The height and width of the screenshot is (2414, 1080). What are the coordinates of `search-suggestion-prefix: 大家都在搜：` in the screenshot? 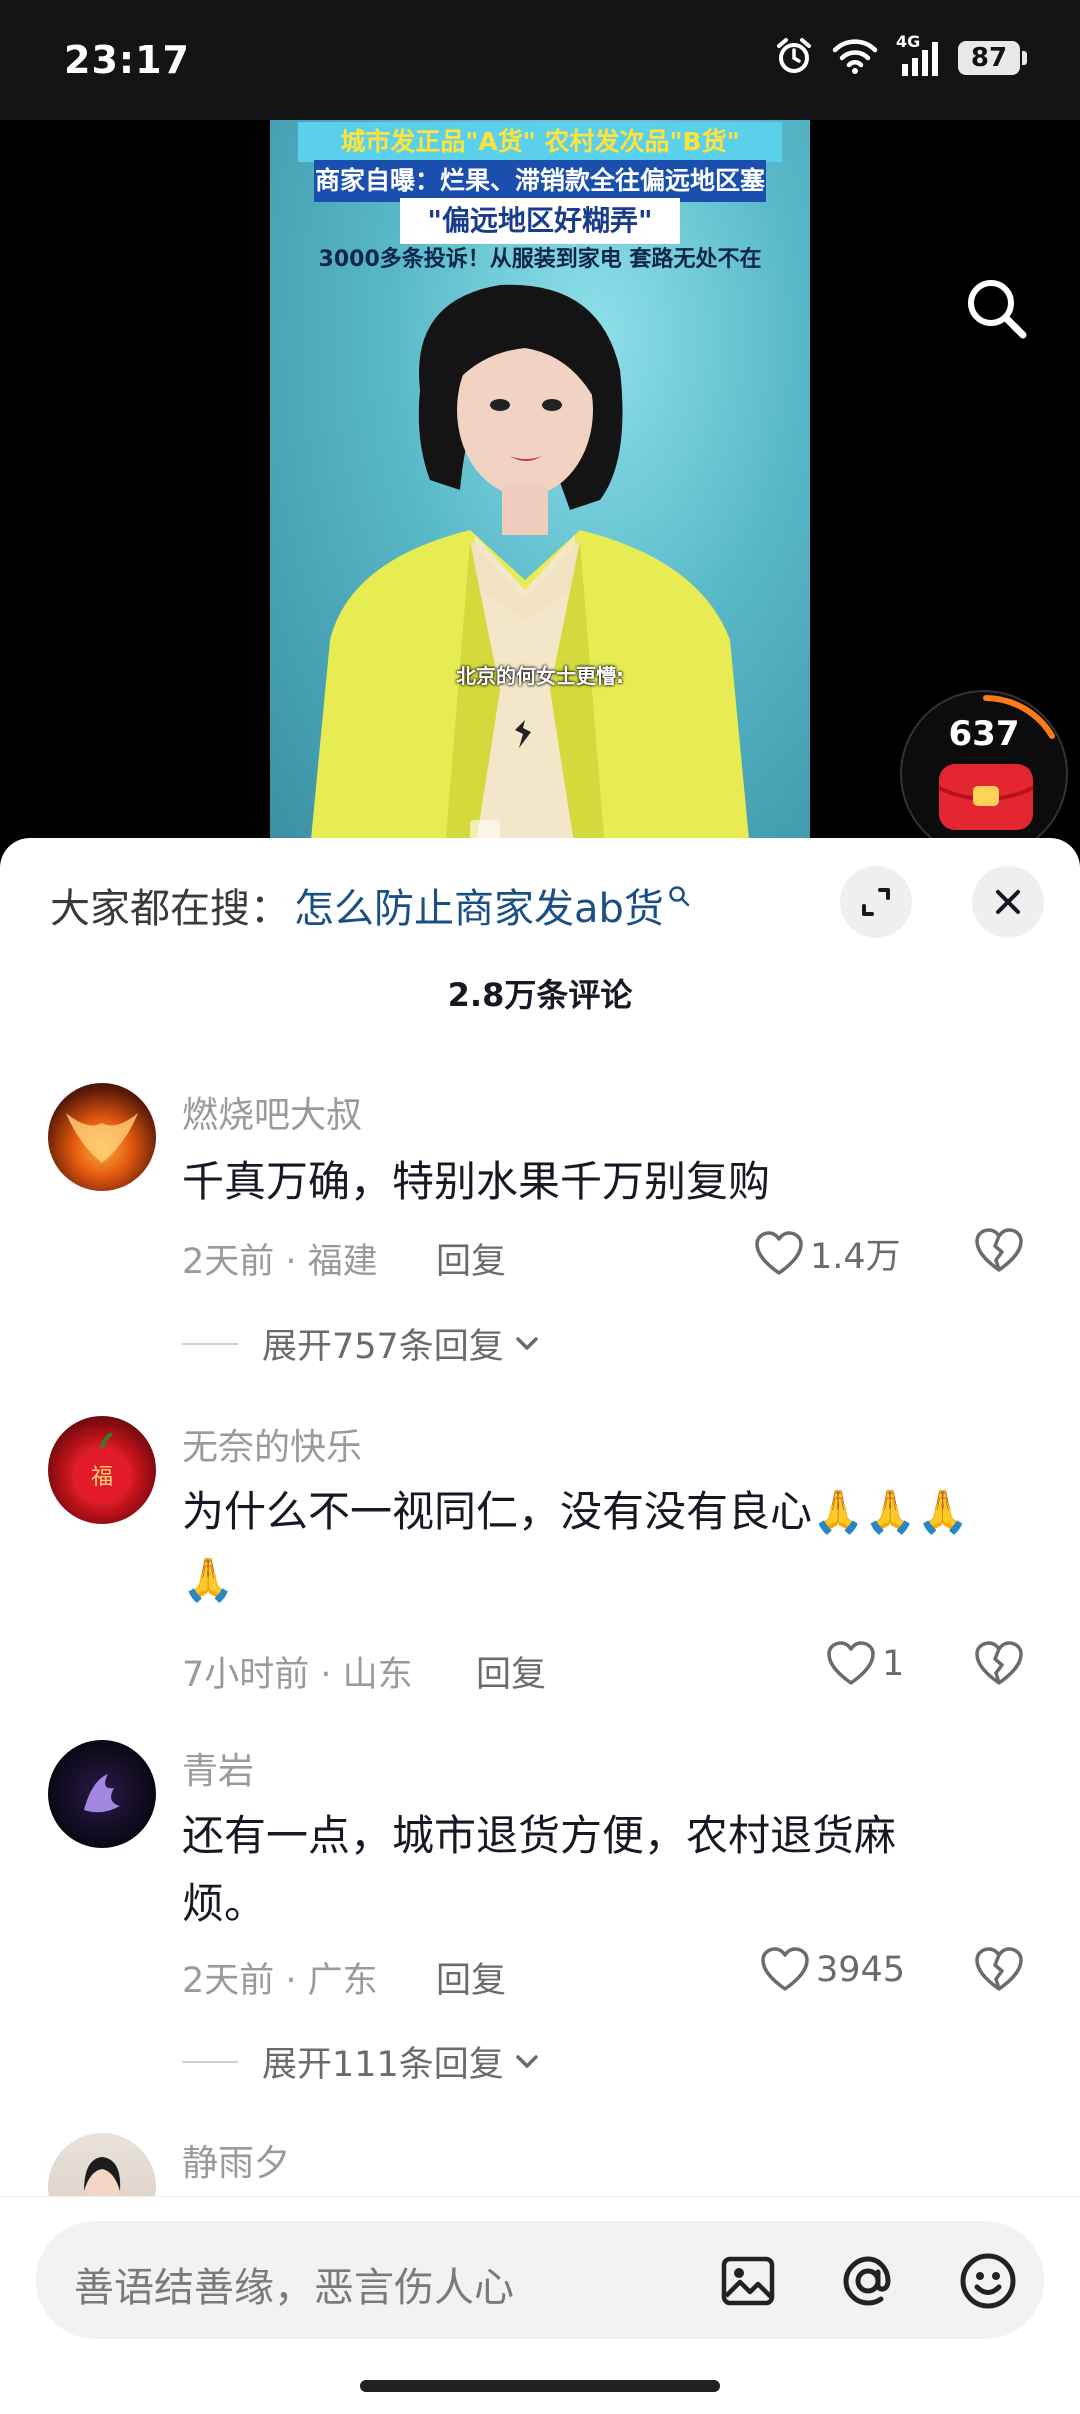 It's located at (170, 909).